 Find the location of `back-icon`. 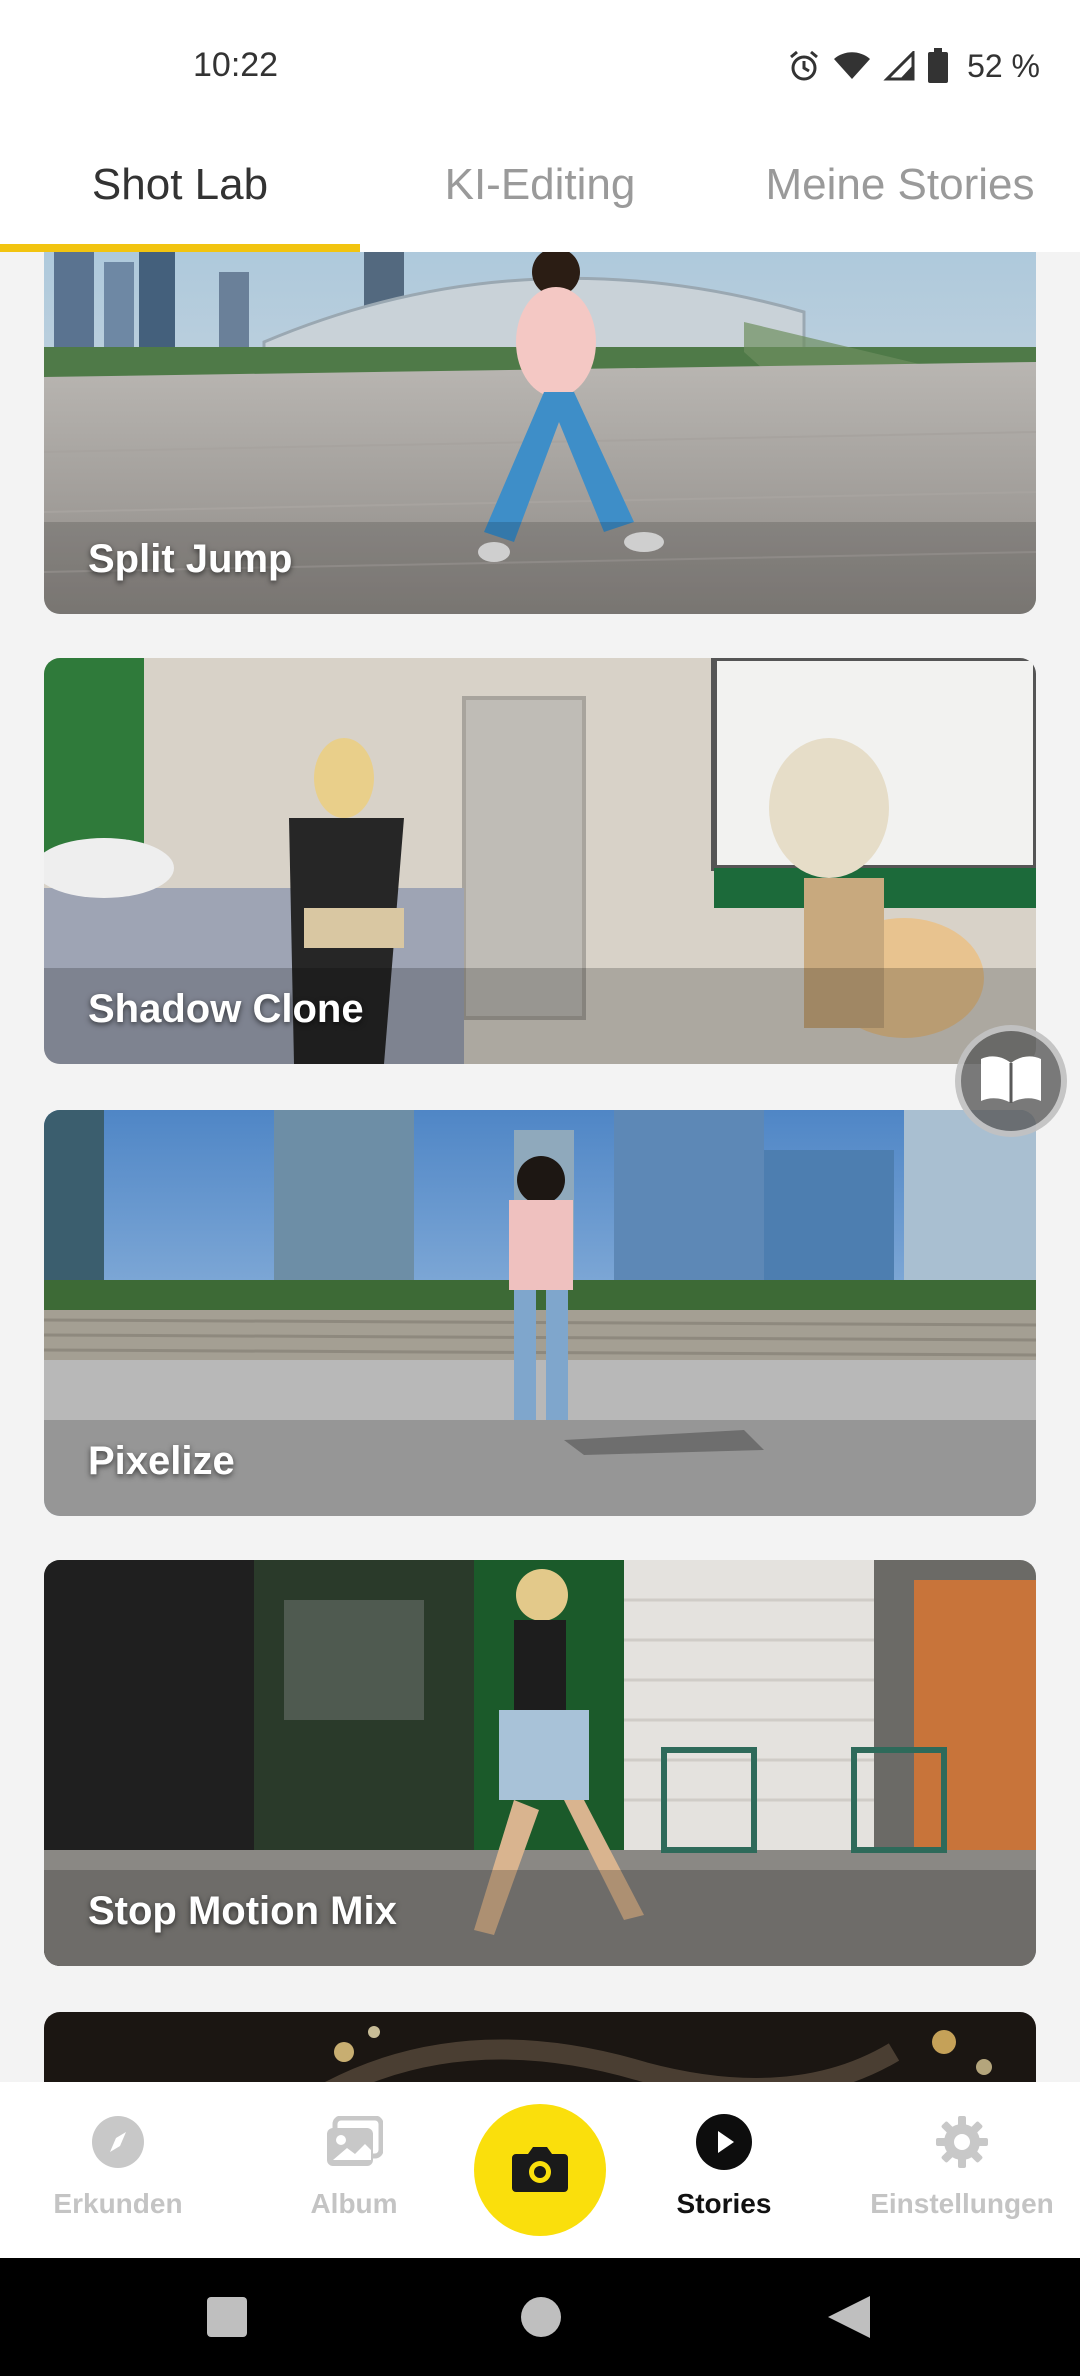

back-icon is located at coordinates (849, 2319).